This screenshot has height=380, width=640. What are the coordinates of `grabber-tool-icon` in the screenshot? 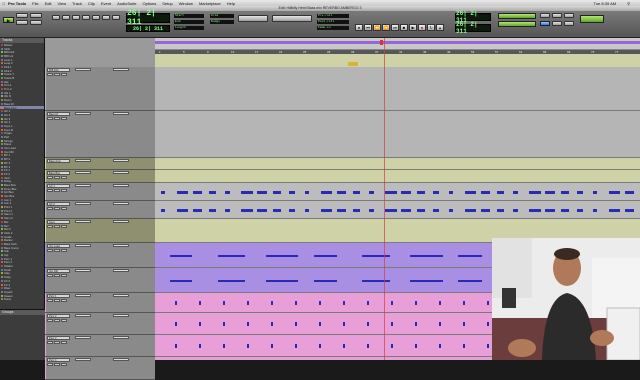 It's located at (86, 17).